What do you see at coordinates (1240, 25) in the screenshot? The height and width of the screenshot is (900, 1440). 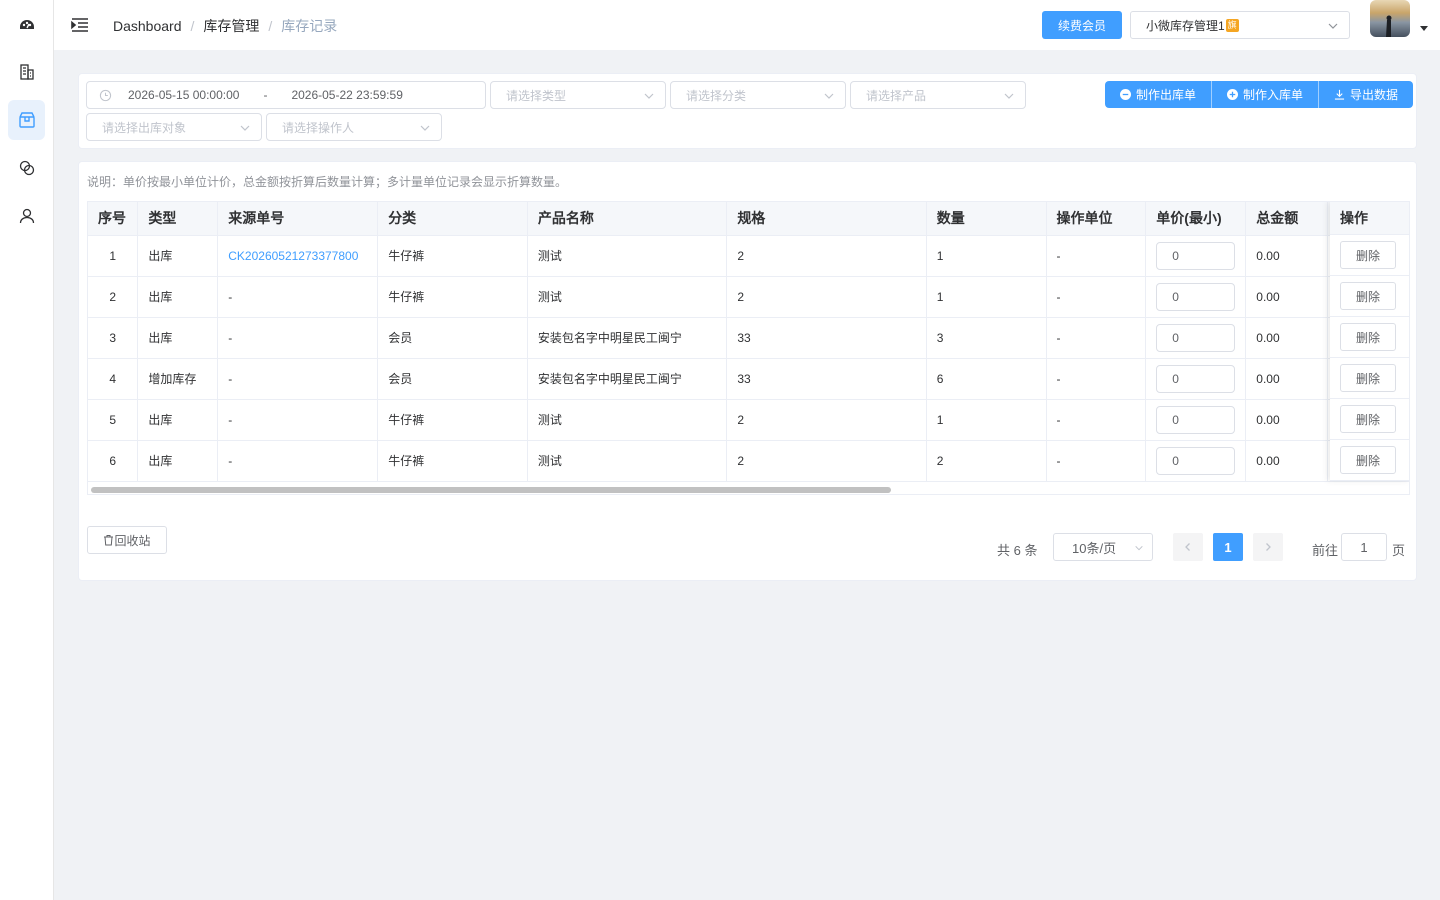 I see `store-select: 小微库存管理1 旗` at bounding box center [1240, 25].